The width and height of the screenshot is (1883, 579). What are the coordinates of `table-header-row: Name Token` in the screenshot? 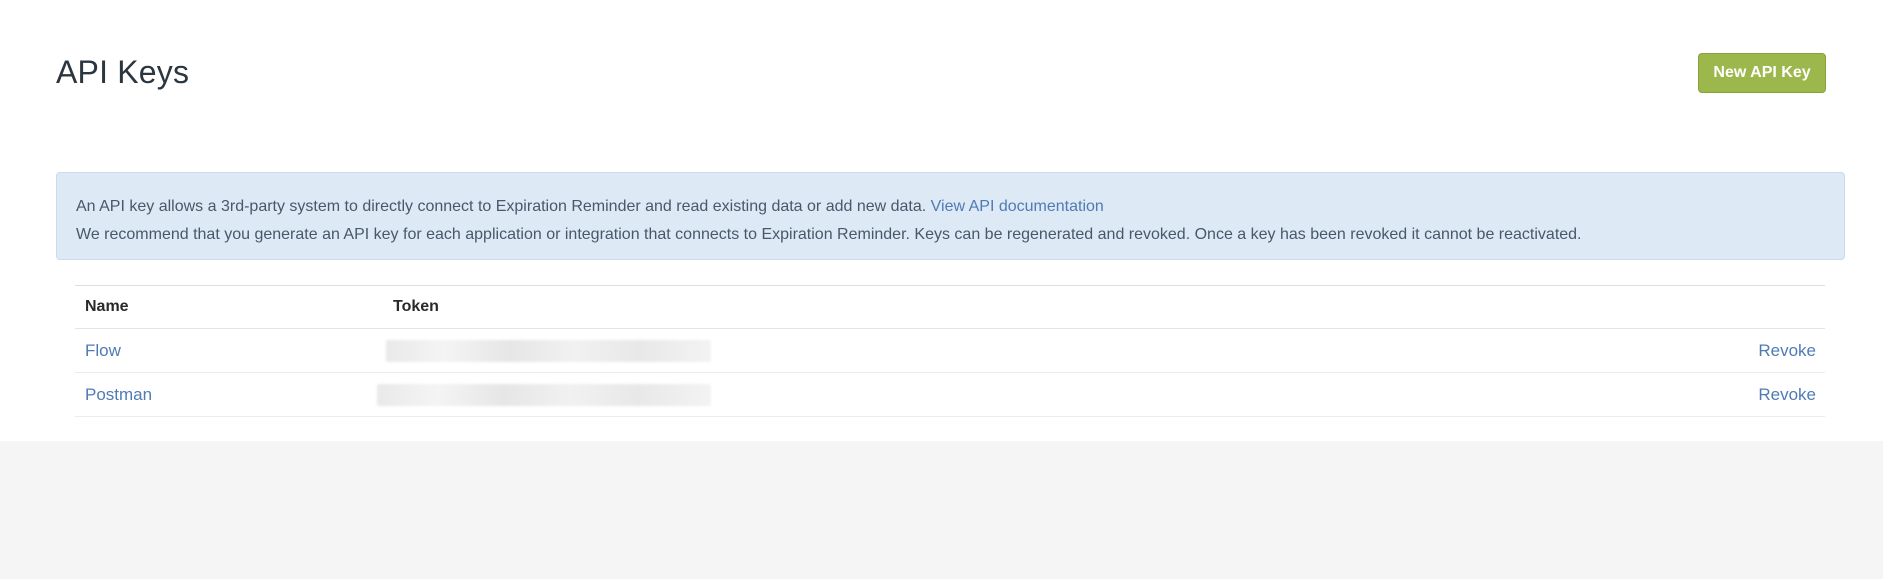 It's located at (950, 307).